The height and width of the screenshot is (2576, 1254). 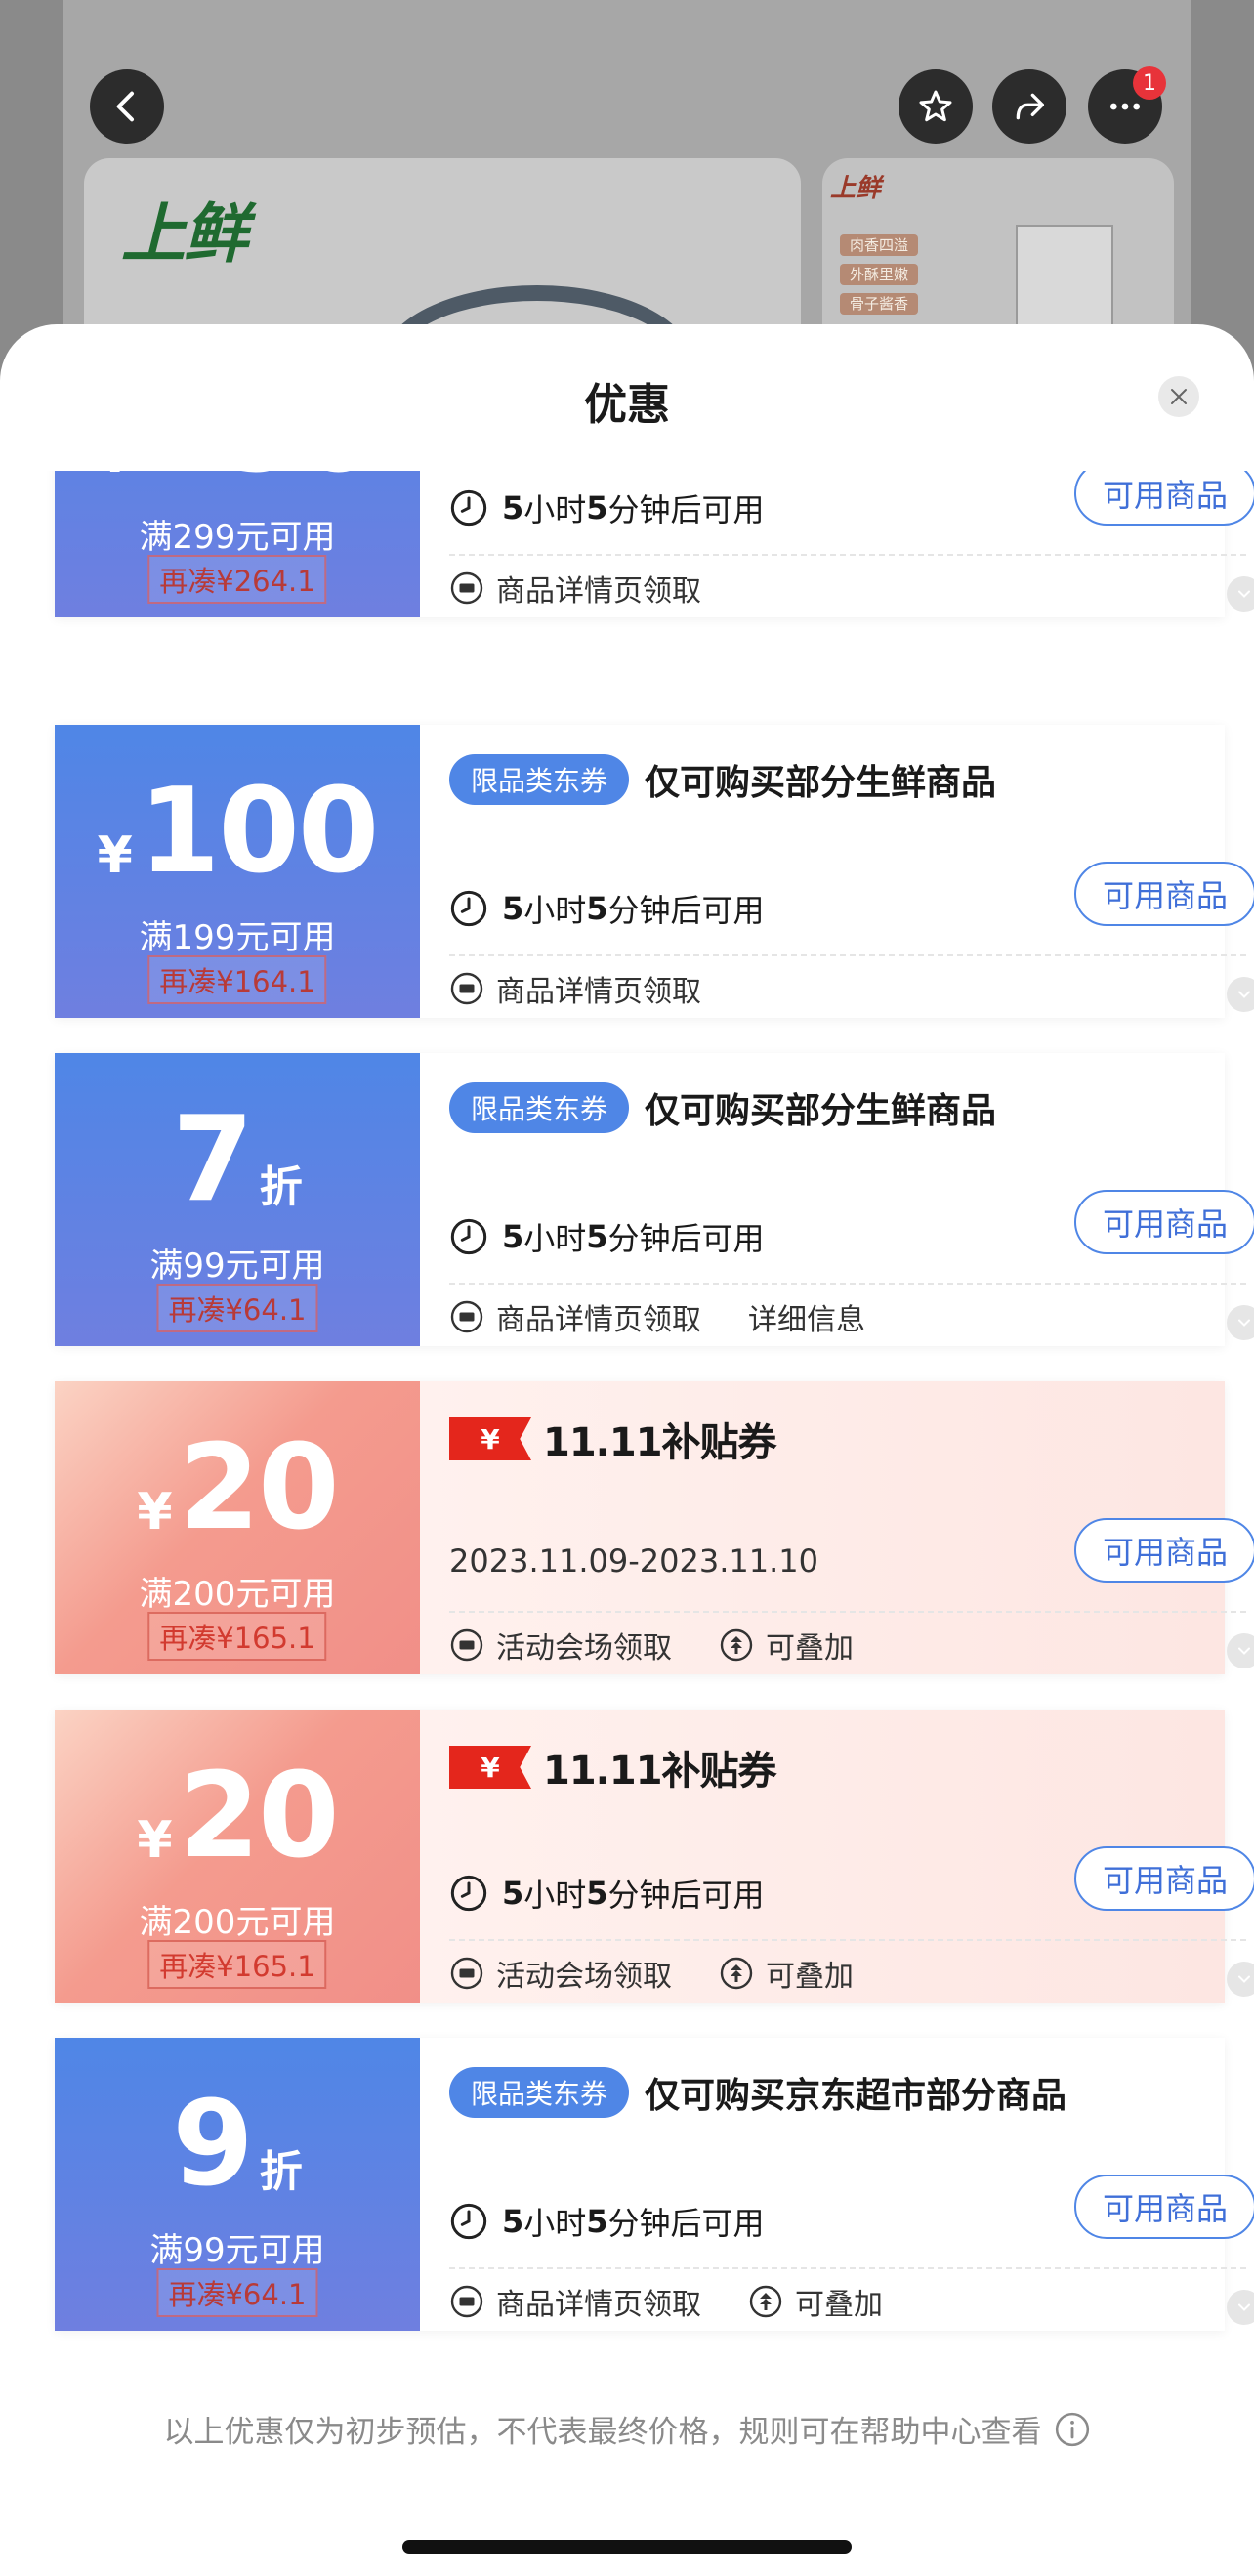 What do you see at coordinates (654, 544) in the screenshot?
I see `coupon-card: ¥150满299元可用再凑¥264.15小时5分钟后可用可用商品商品详情页领取` at bounding box center [654, 544].